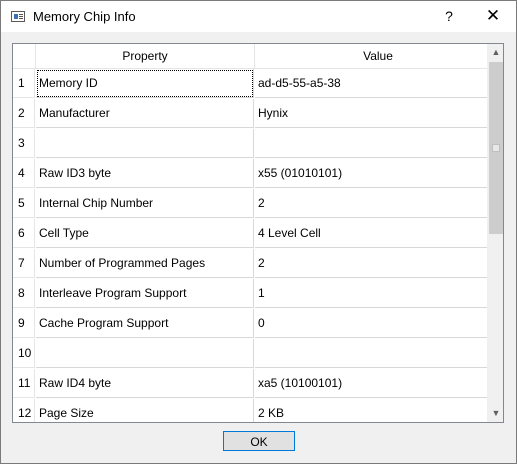  What do you see at coordinates (378, 173) in the screenshot?
I see `value-cell: x55 (01010101)` at bounding box center [378, 173].